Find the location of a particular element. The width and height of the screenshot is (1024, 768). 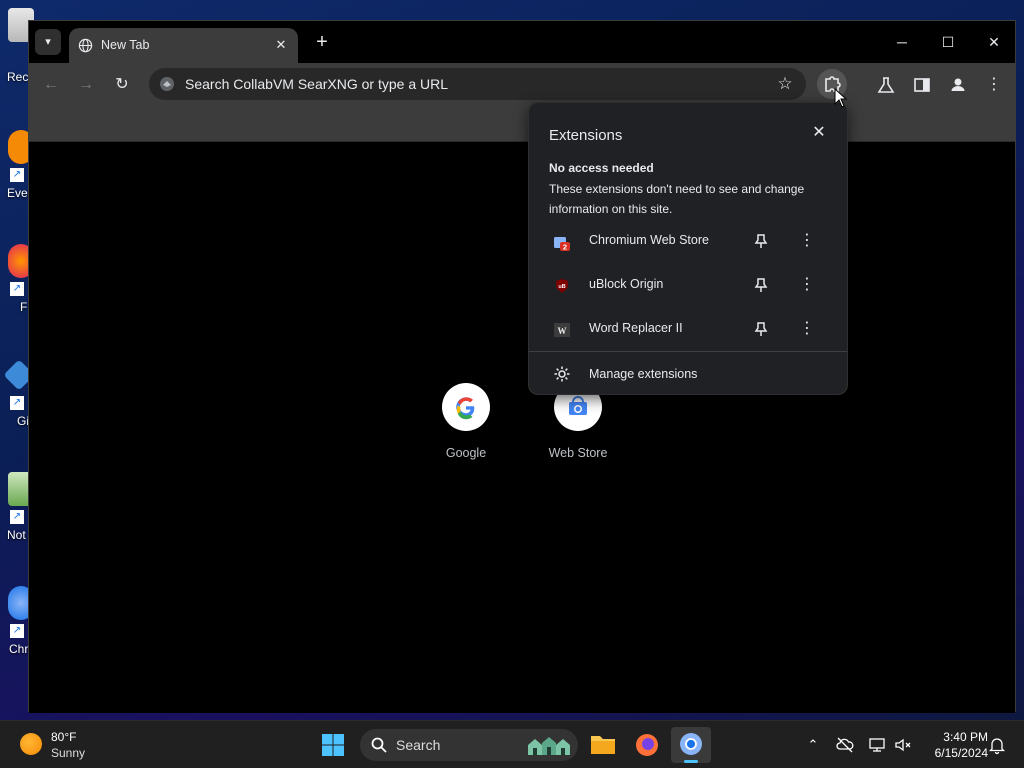

search-icon is located at coordinates (379, 745).